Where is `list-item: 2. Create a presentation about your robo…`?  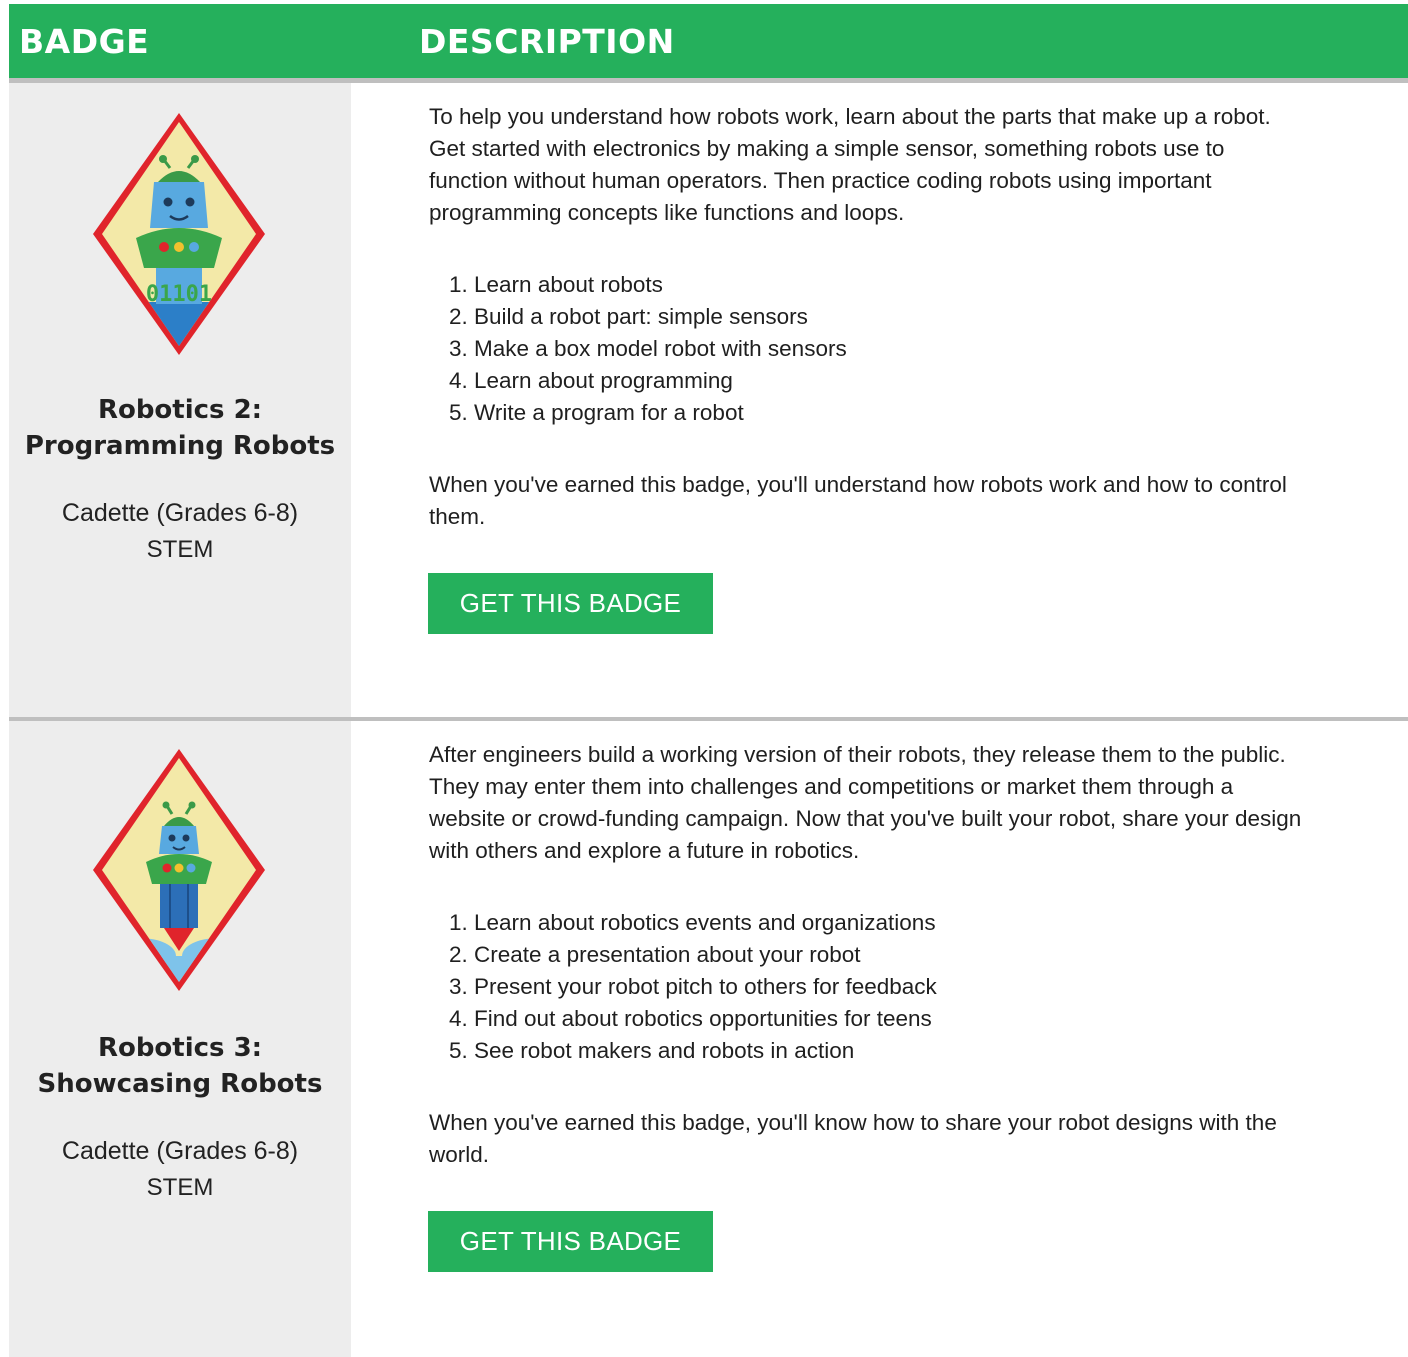 list-item: 2. Create a presentation about your robo… is located at coordinates (655, 954).